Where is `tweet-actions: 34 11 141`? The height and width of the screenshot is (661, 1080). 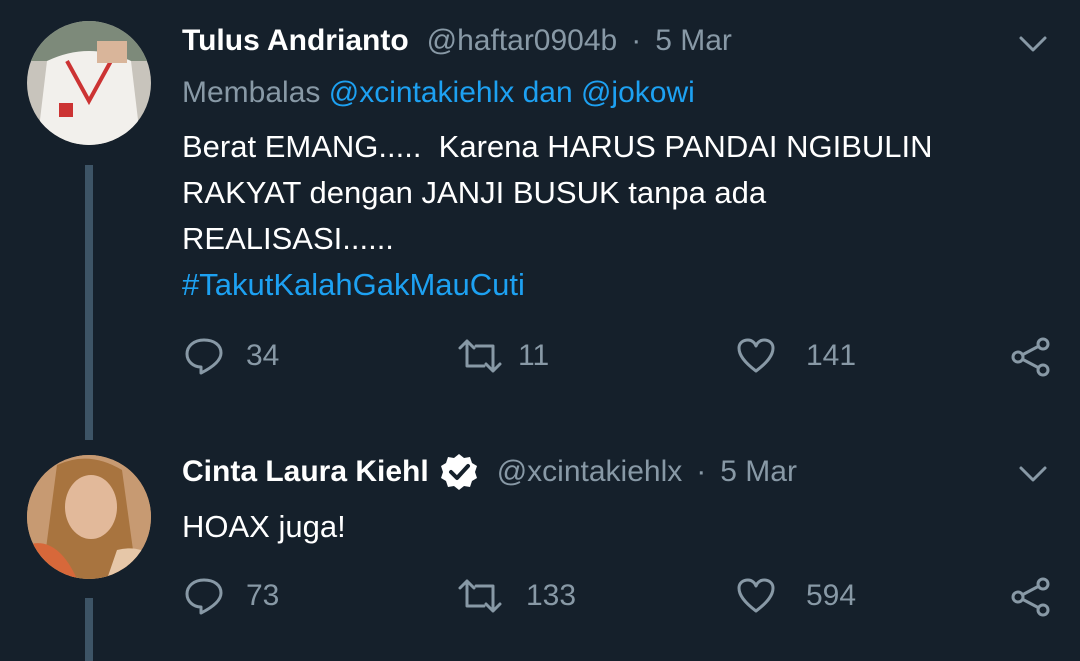 tweet-actions: 34 11 141 is located at coordinates (540, 358).